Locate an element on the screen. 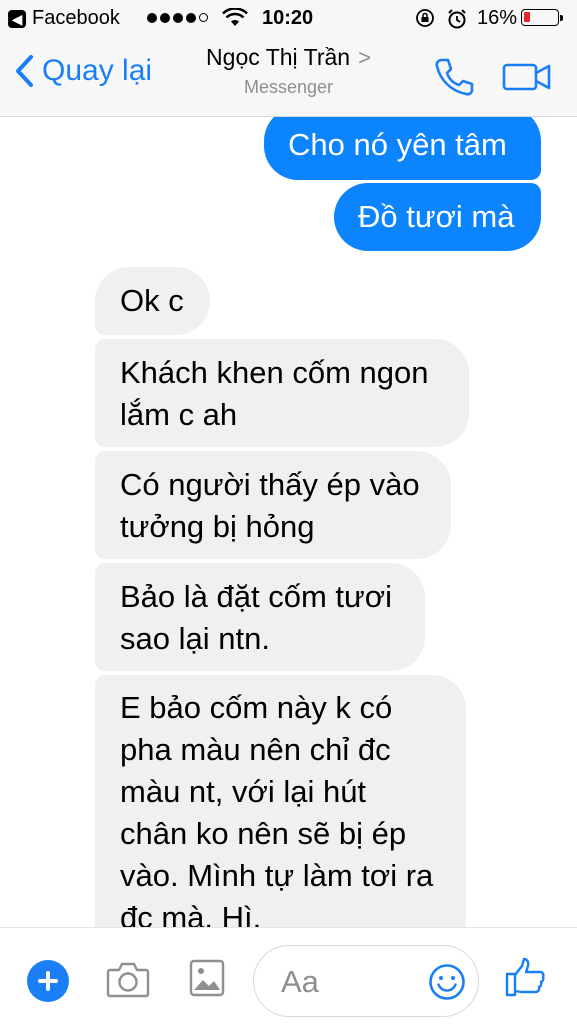  message-bubble-outgoing: Cho nó yên tâm is located at coordinates (402, 148).